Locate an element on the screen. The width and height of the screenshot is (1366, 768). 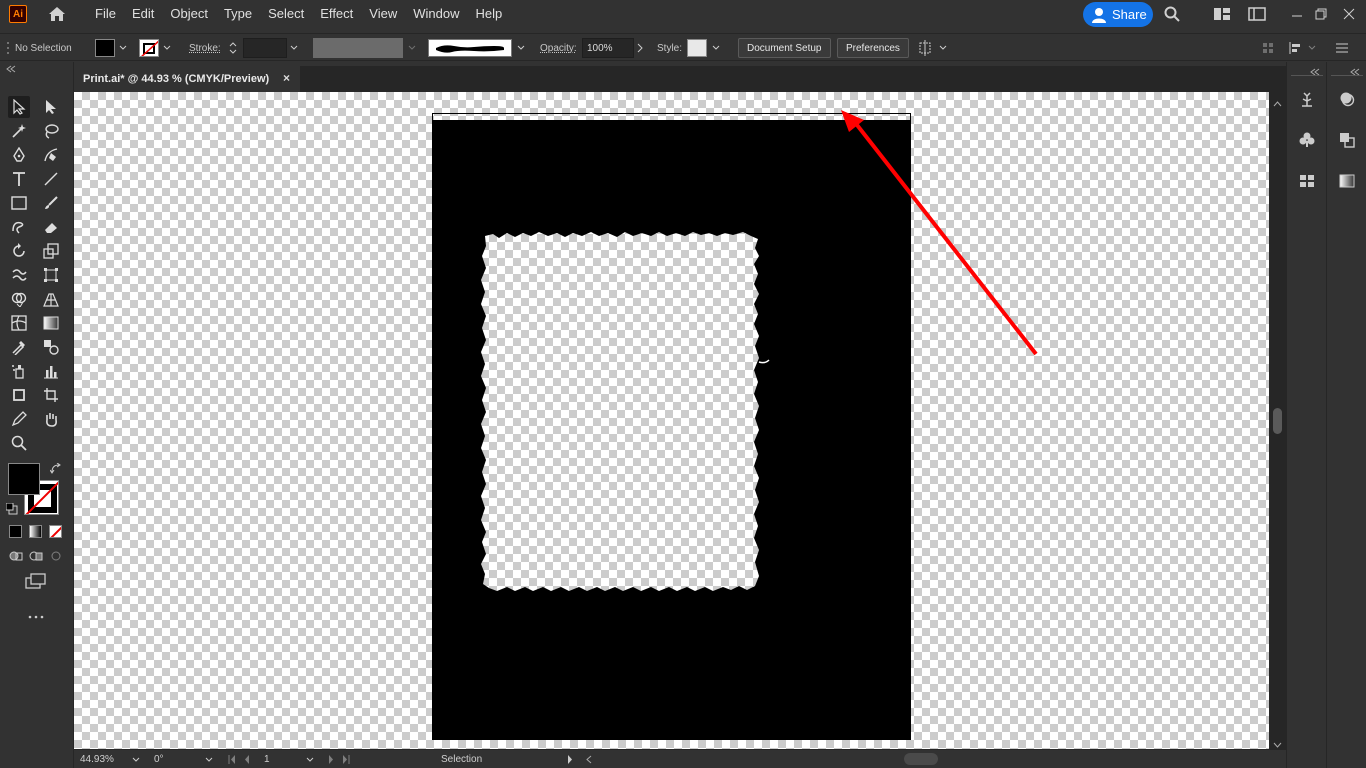
rotation-view: 0° is located at coordinates (174, 759).